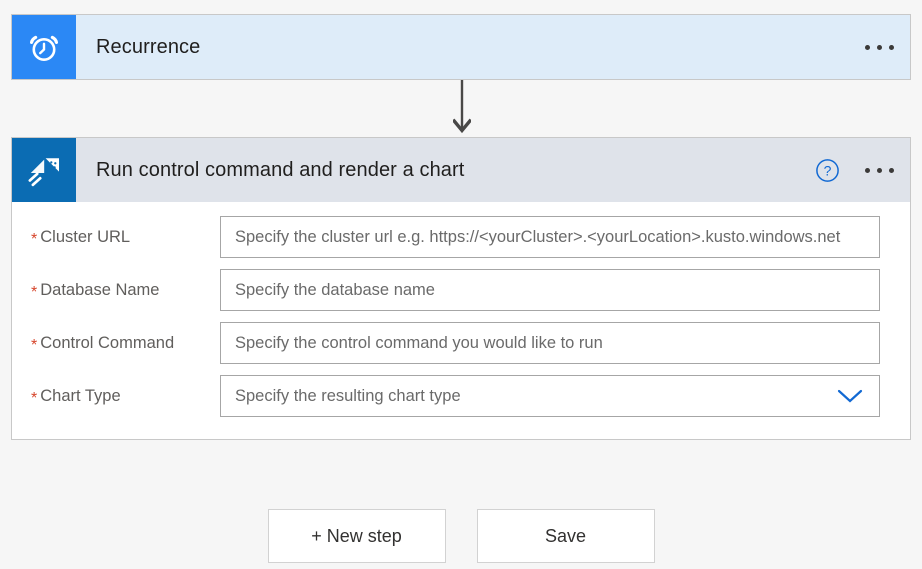  I want to click on control-command-input, so click(550, 343).